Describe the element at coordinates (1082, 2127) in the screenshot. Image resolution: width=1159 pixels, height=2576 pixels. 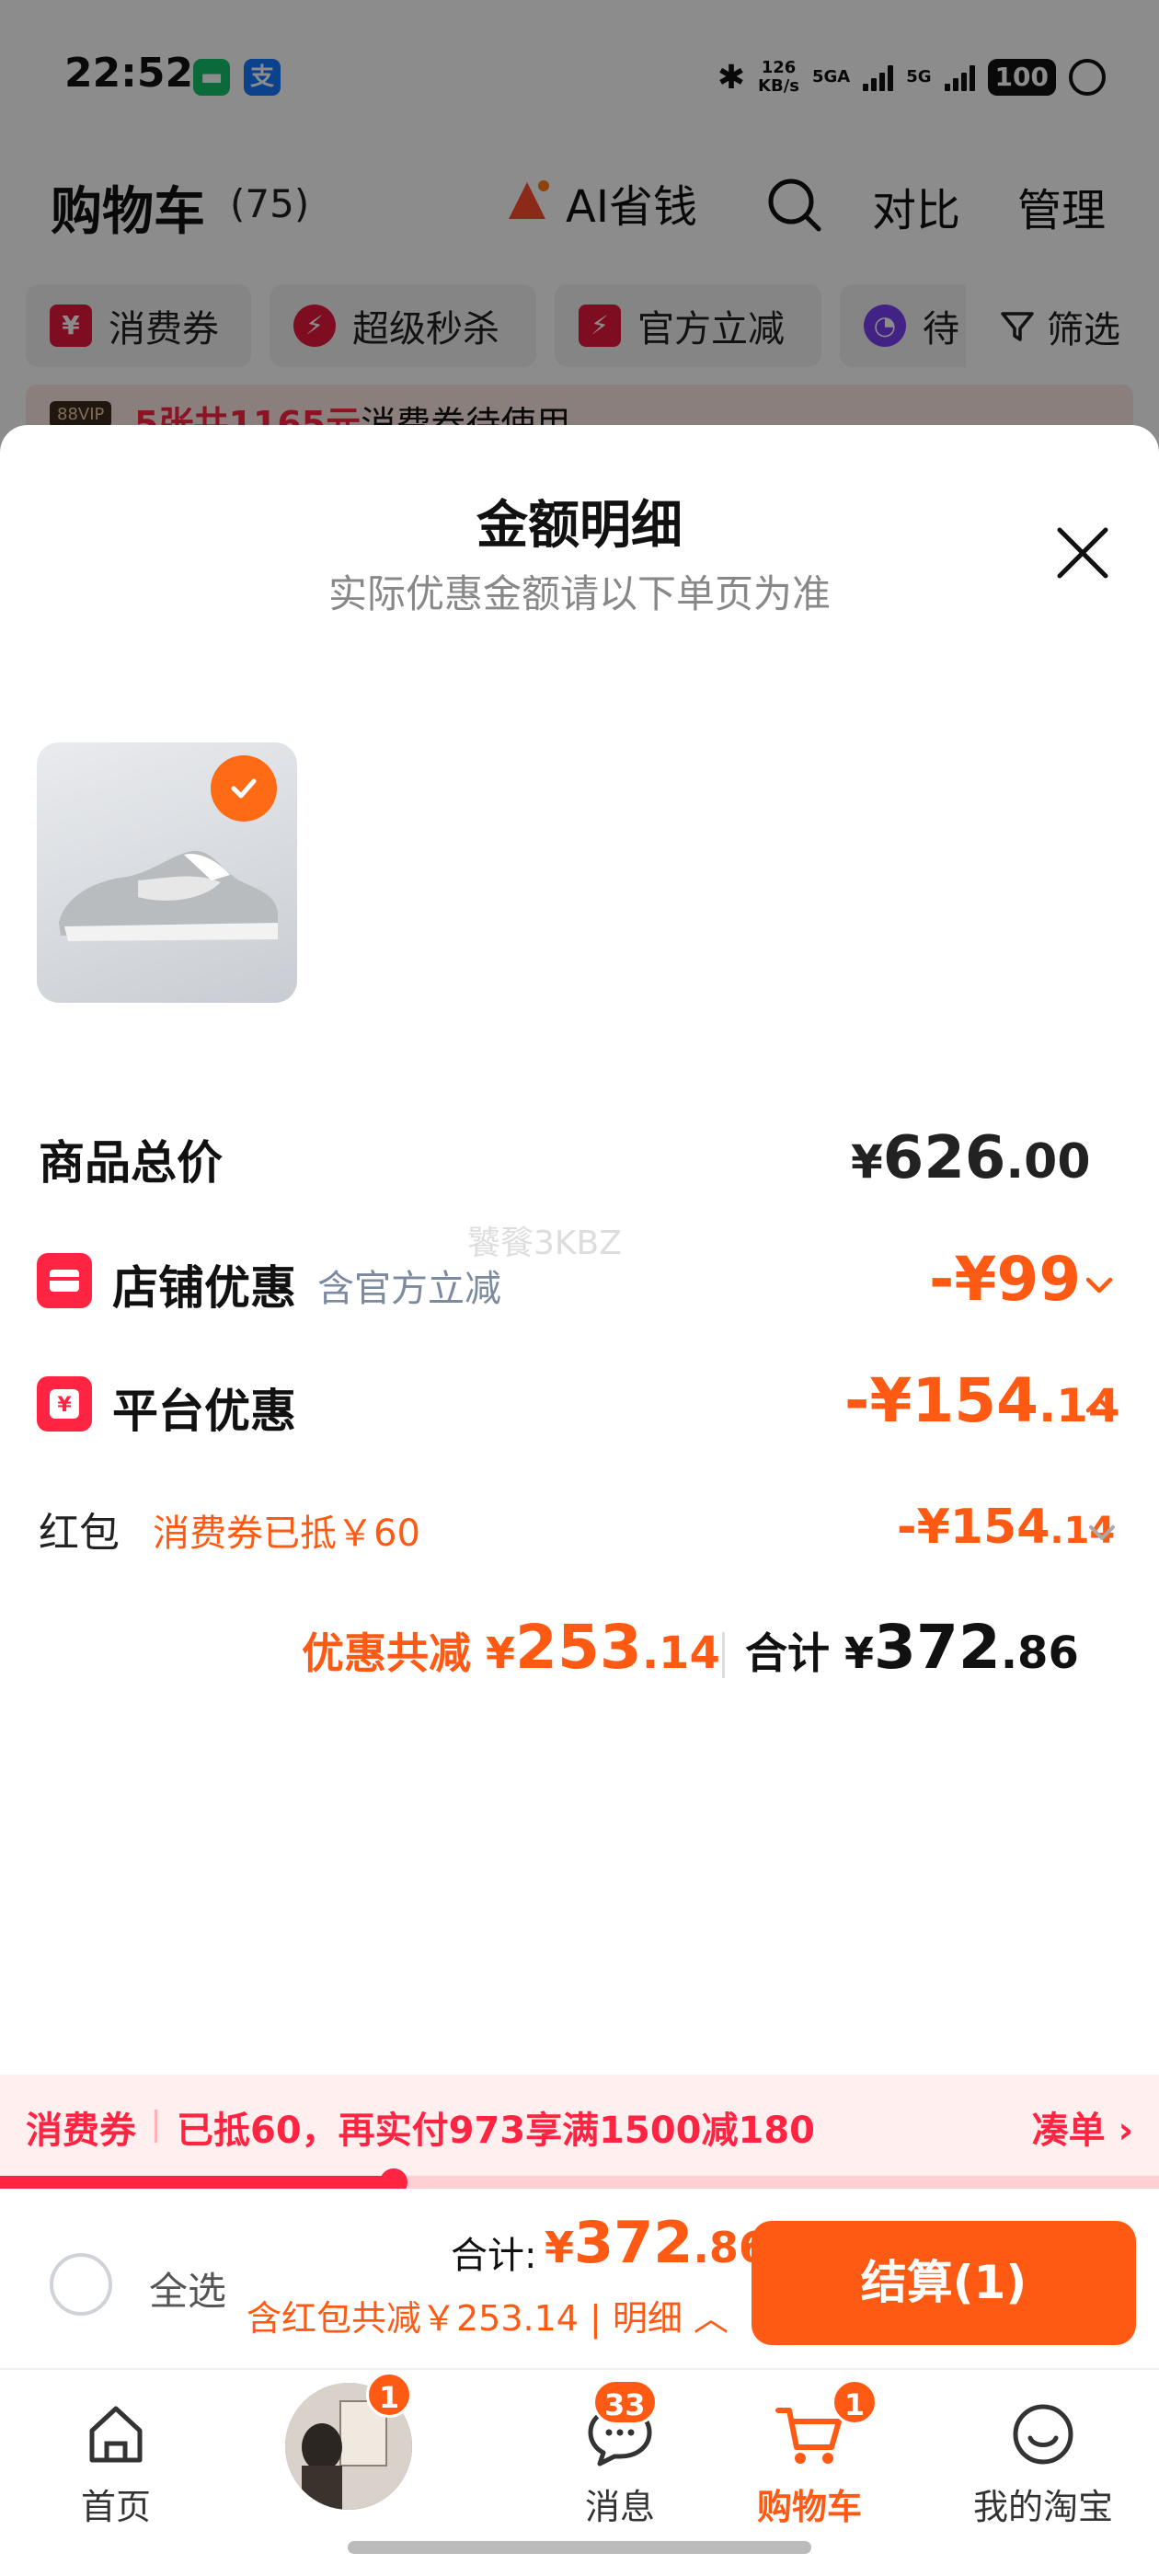
I see `add-items-link: 凑单 ›` at that location.